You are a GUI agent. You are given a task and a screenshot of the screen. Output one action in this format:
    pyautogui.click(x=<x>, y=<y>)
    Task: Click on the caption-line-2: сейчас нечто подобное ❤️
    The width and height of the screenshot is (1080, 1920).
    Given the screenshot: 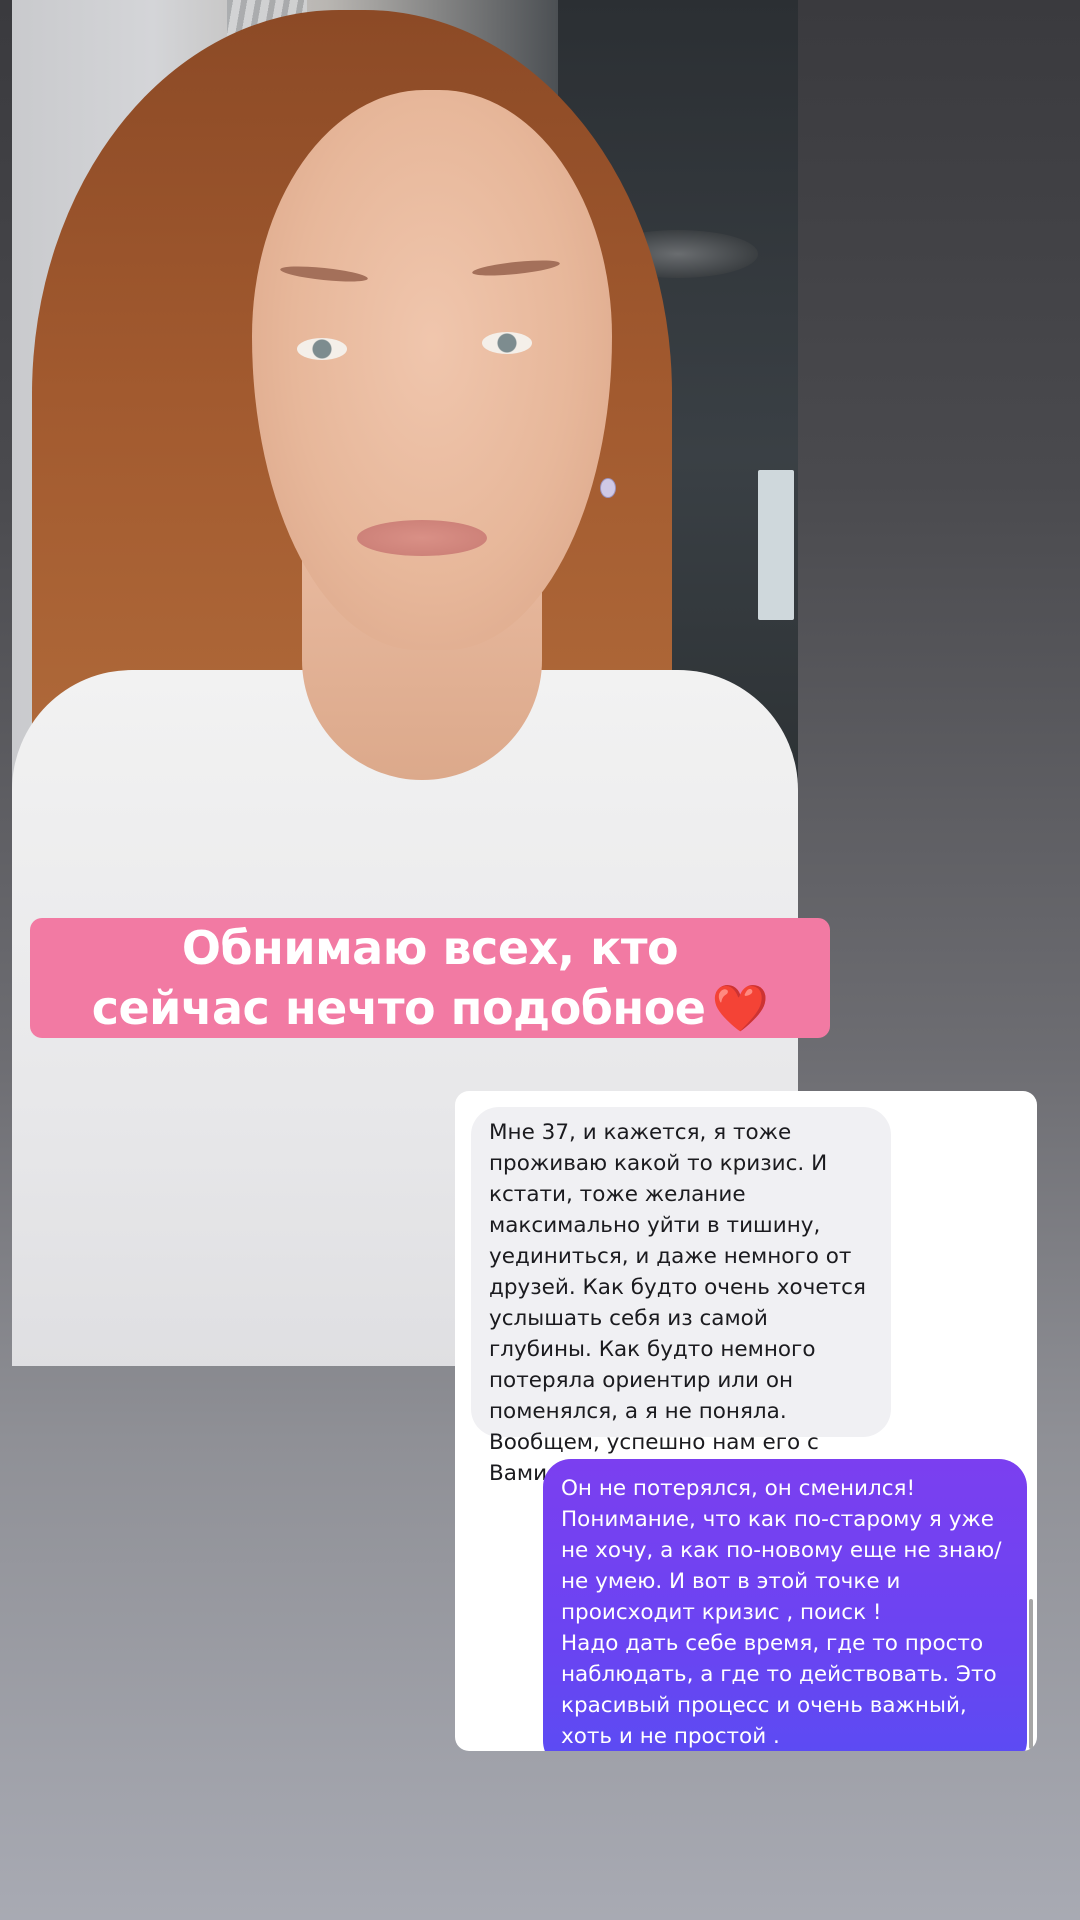 What is the action you would take?
    pyautogui.click(x=430, y=1008)
    